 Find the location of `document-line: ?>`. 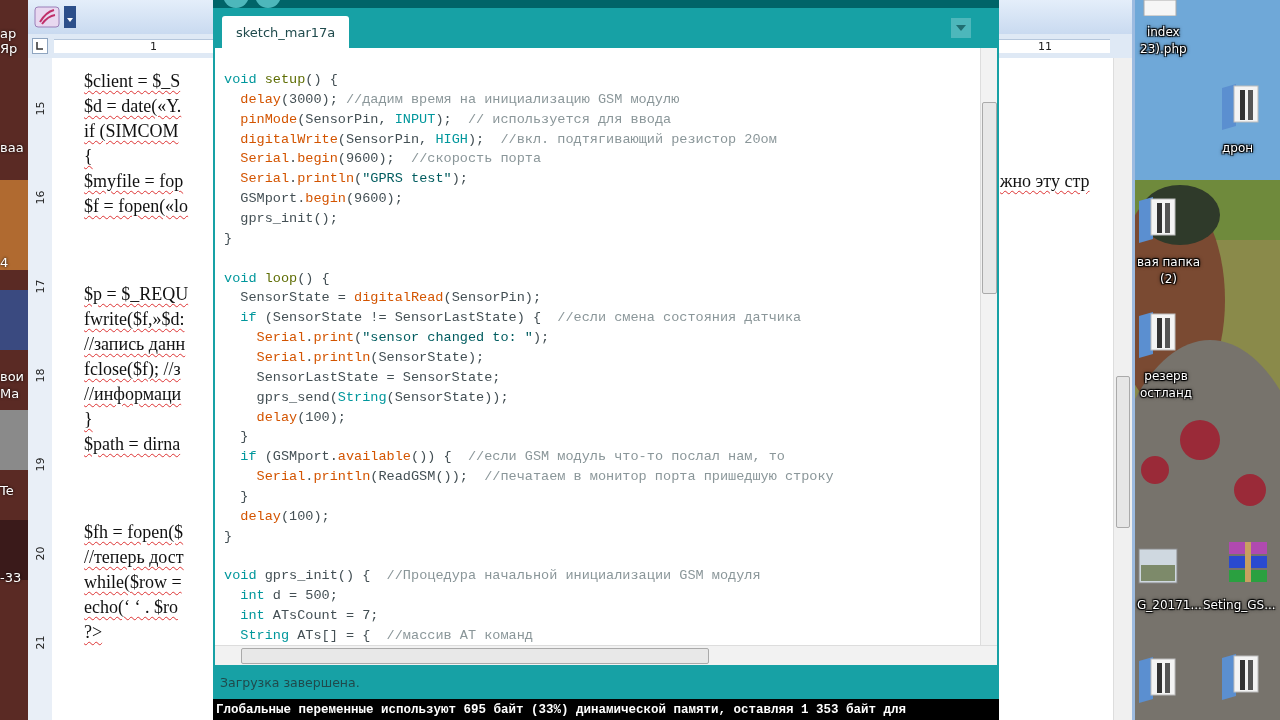

document-line: ?> is located at coordinates (93, 632).